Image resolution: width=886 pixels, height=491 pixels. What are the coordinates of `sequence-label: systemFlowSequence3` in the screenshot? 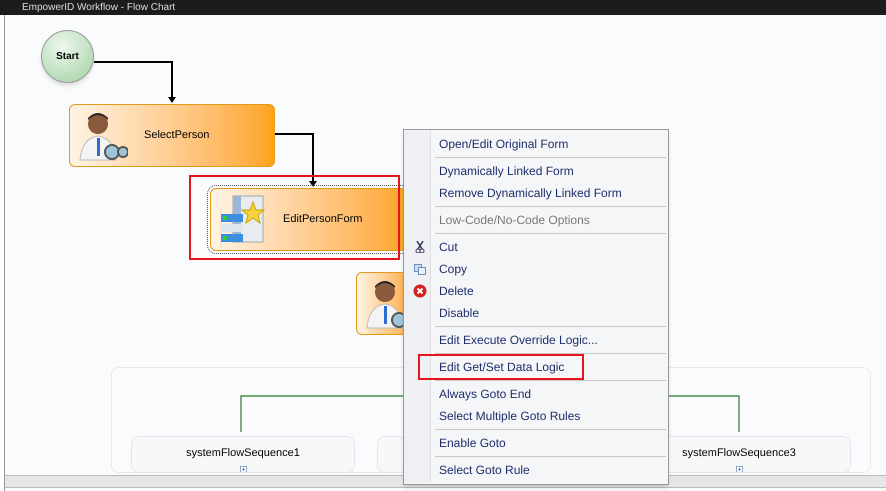 It's located at (739, 453).